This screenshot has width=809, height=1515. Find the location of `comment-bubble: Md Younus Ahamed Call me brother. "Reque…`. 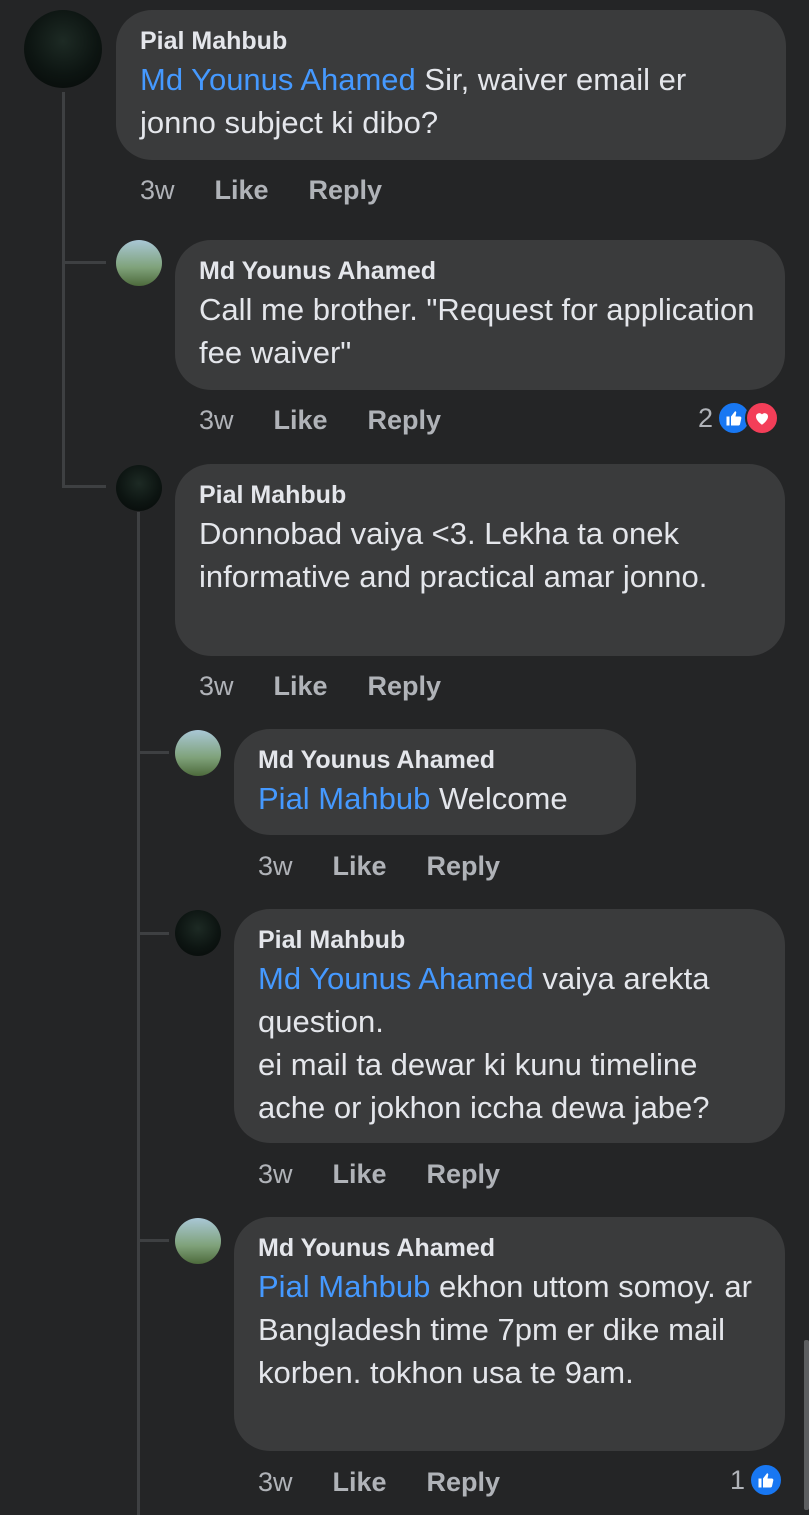

comment-bubble: Md Younus Ahamed Call me brother. "Reque… is located at coordinates (480, 315).